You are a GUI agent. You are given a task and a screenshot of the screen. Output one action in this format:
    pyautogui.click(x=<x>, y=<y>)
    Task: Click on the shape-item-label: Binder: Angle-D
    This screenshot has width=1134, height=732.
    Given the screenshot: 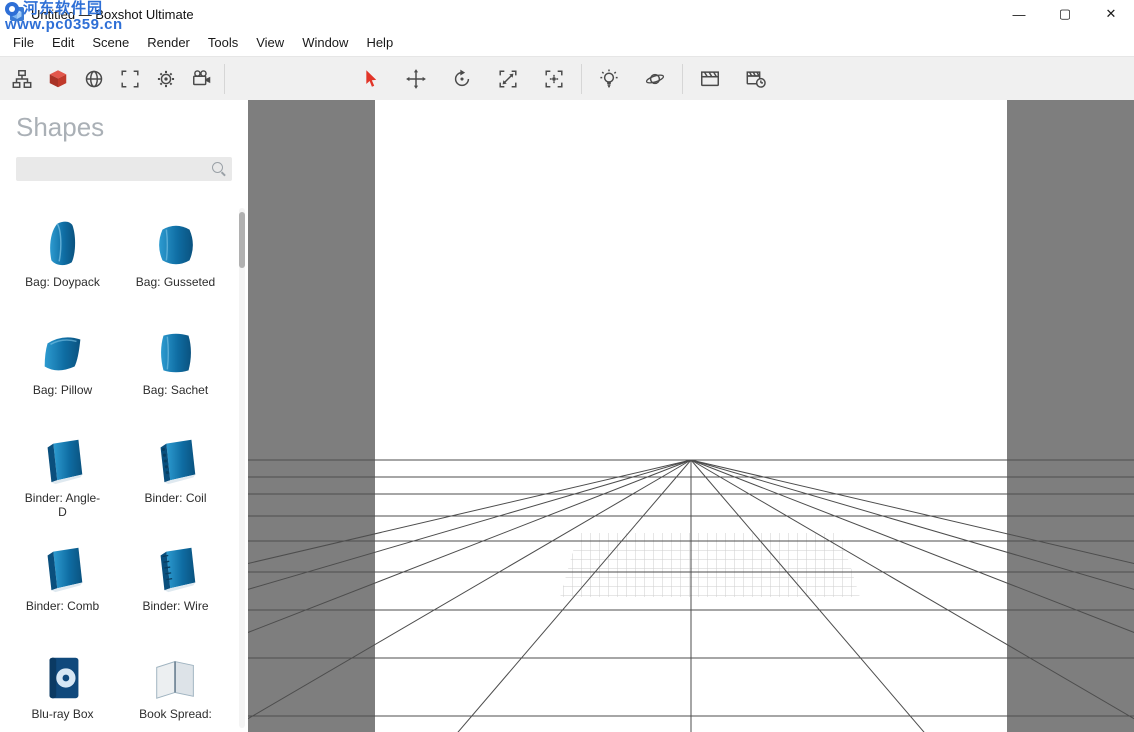 What is the action you would take?
    pyautogui.click(x=62, y=505)
    